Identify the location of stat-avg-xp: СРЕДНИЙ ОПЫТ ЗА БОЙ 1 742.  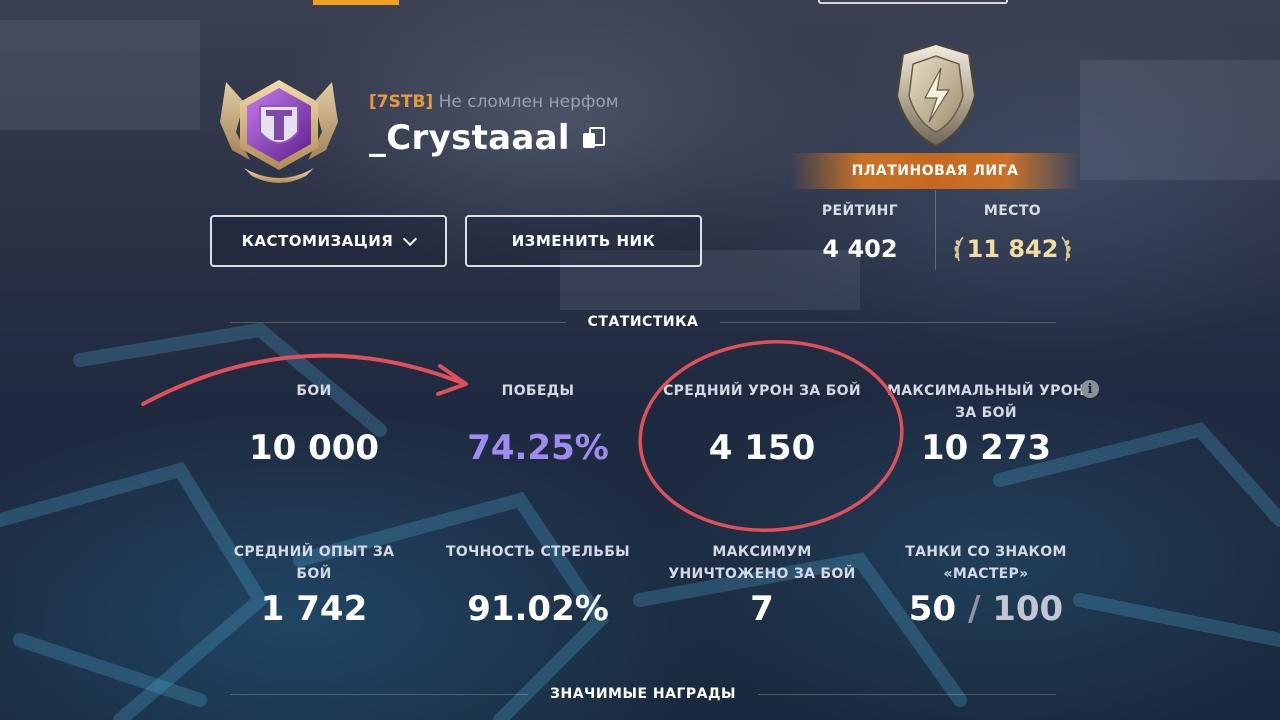
(314, 585).